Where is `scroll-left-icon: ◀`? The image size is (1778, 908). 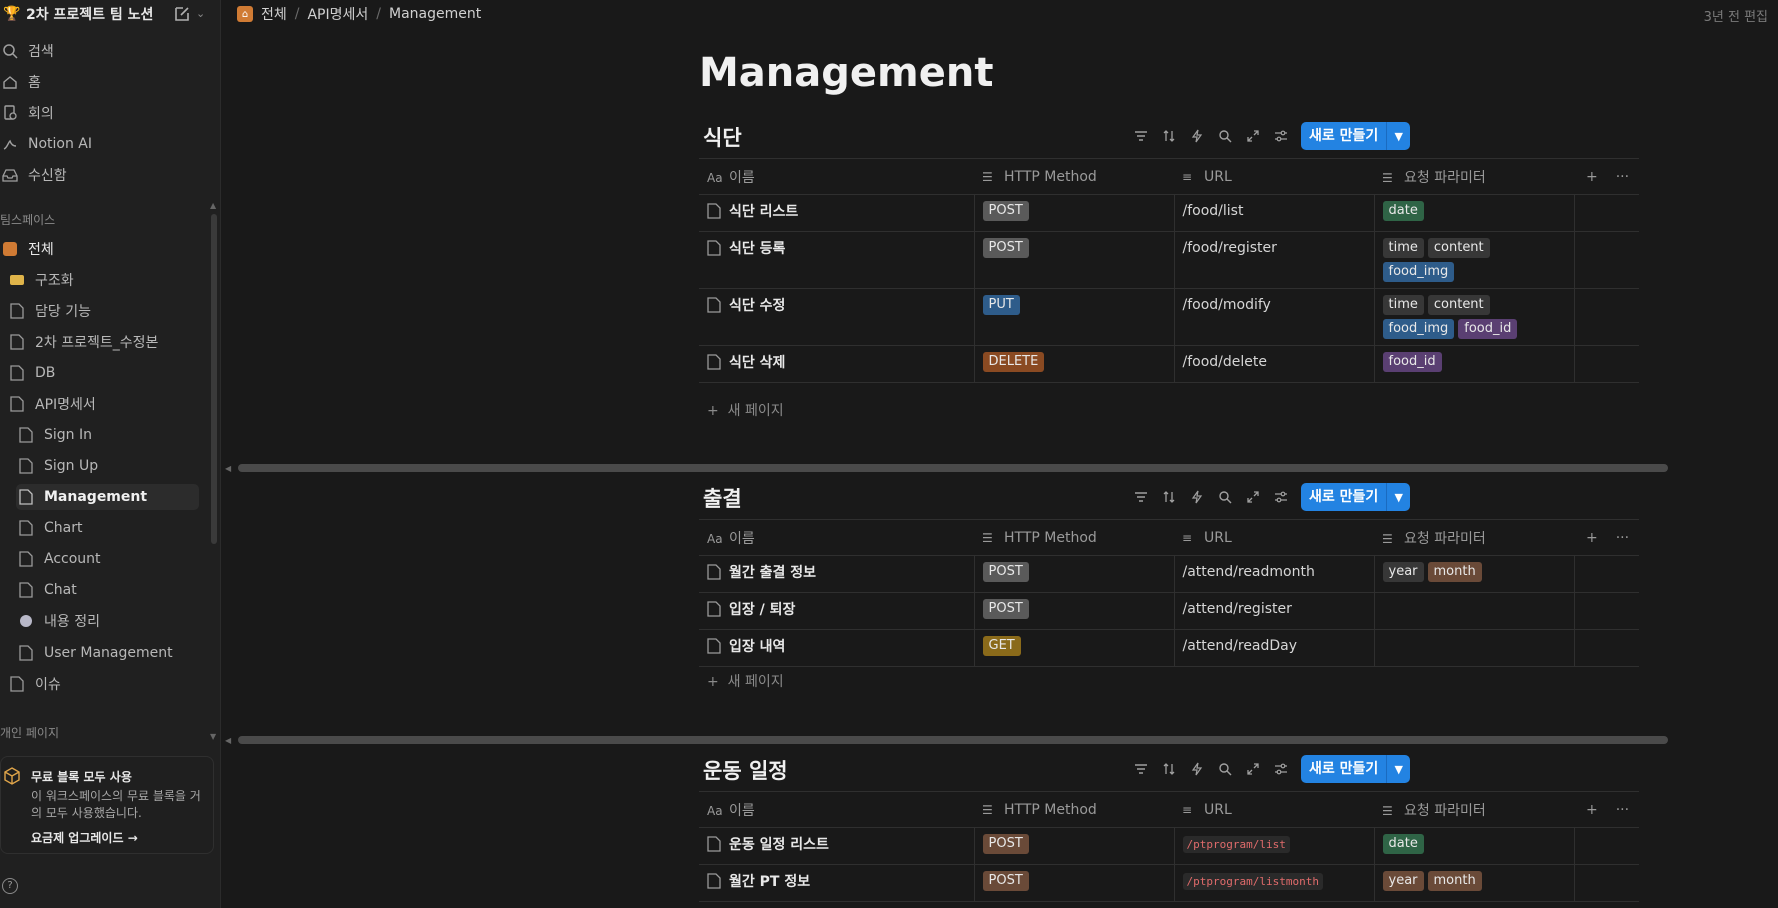 scroll-left-icon: ◀ is located at coordinates (228, 468).